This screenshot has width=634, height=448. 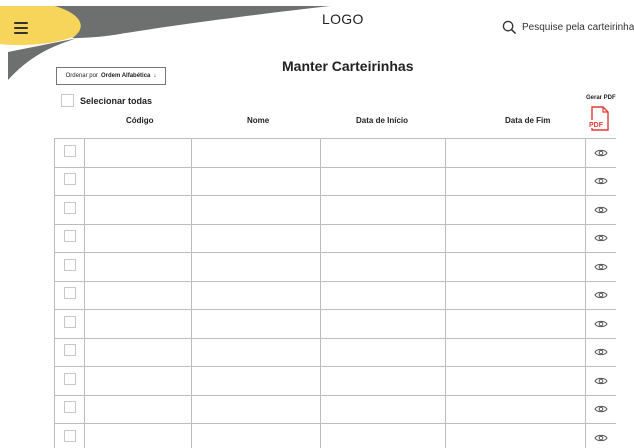 What do you see at coordinates (106, 100) in the screenshot?
I see `select-all-option: Selecionar todas` at bounding box center [106, 100].